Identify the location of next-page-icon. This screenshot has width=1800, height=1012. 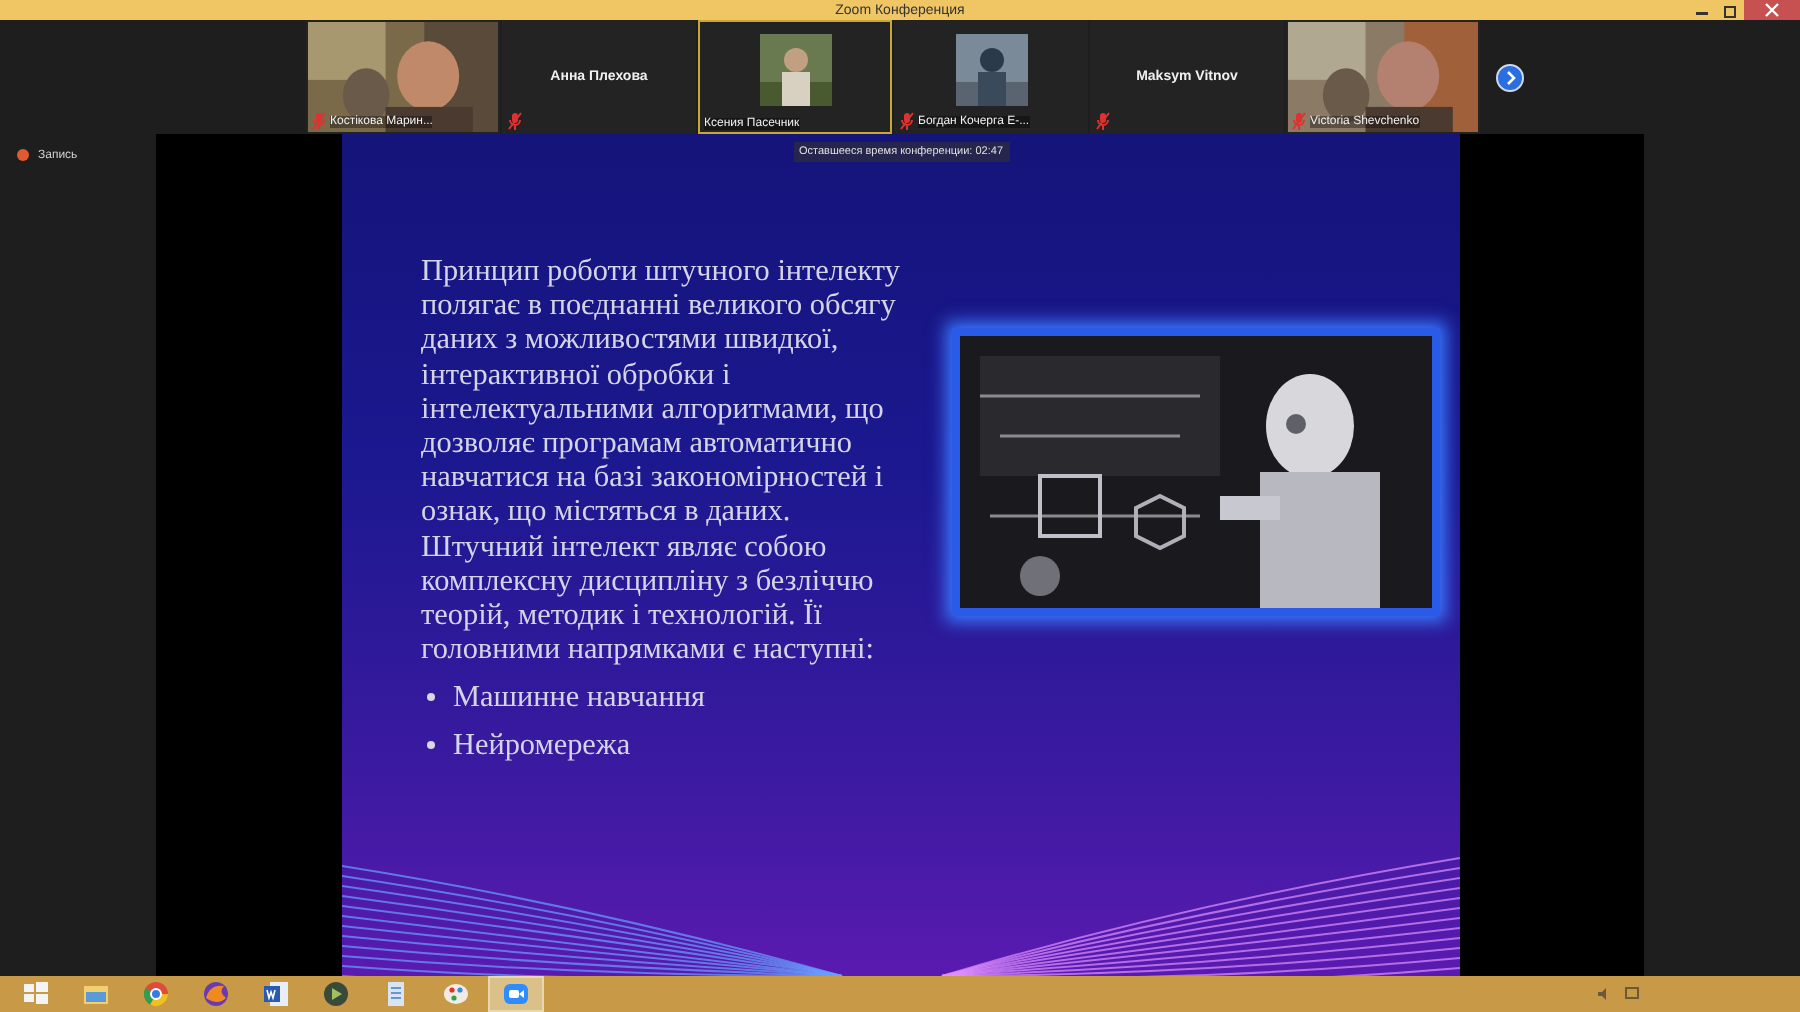
(1510, 77).